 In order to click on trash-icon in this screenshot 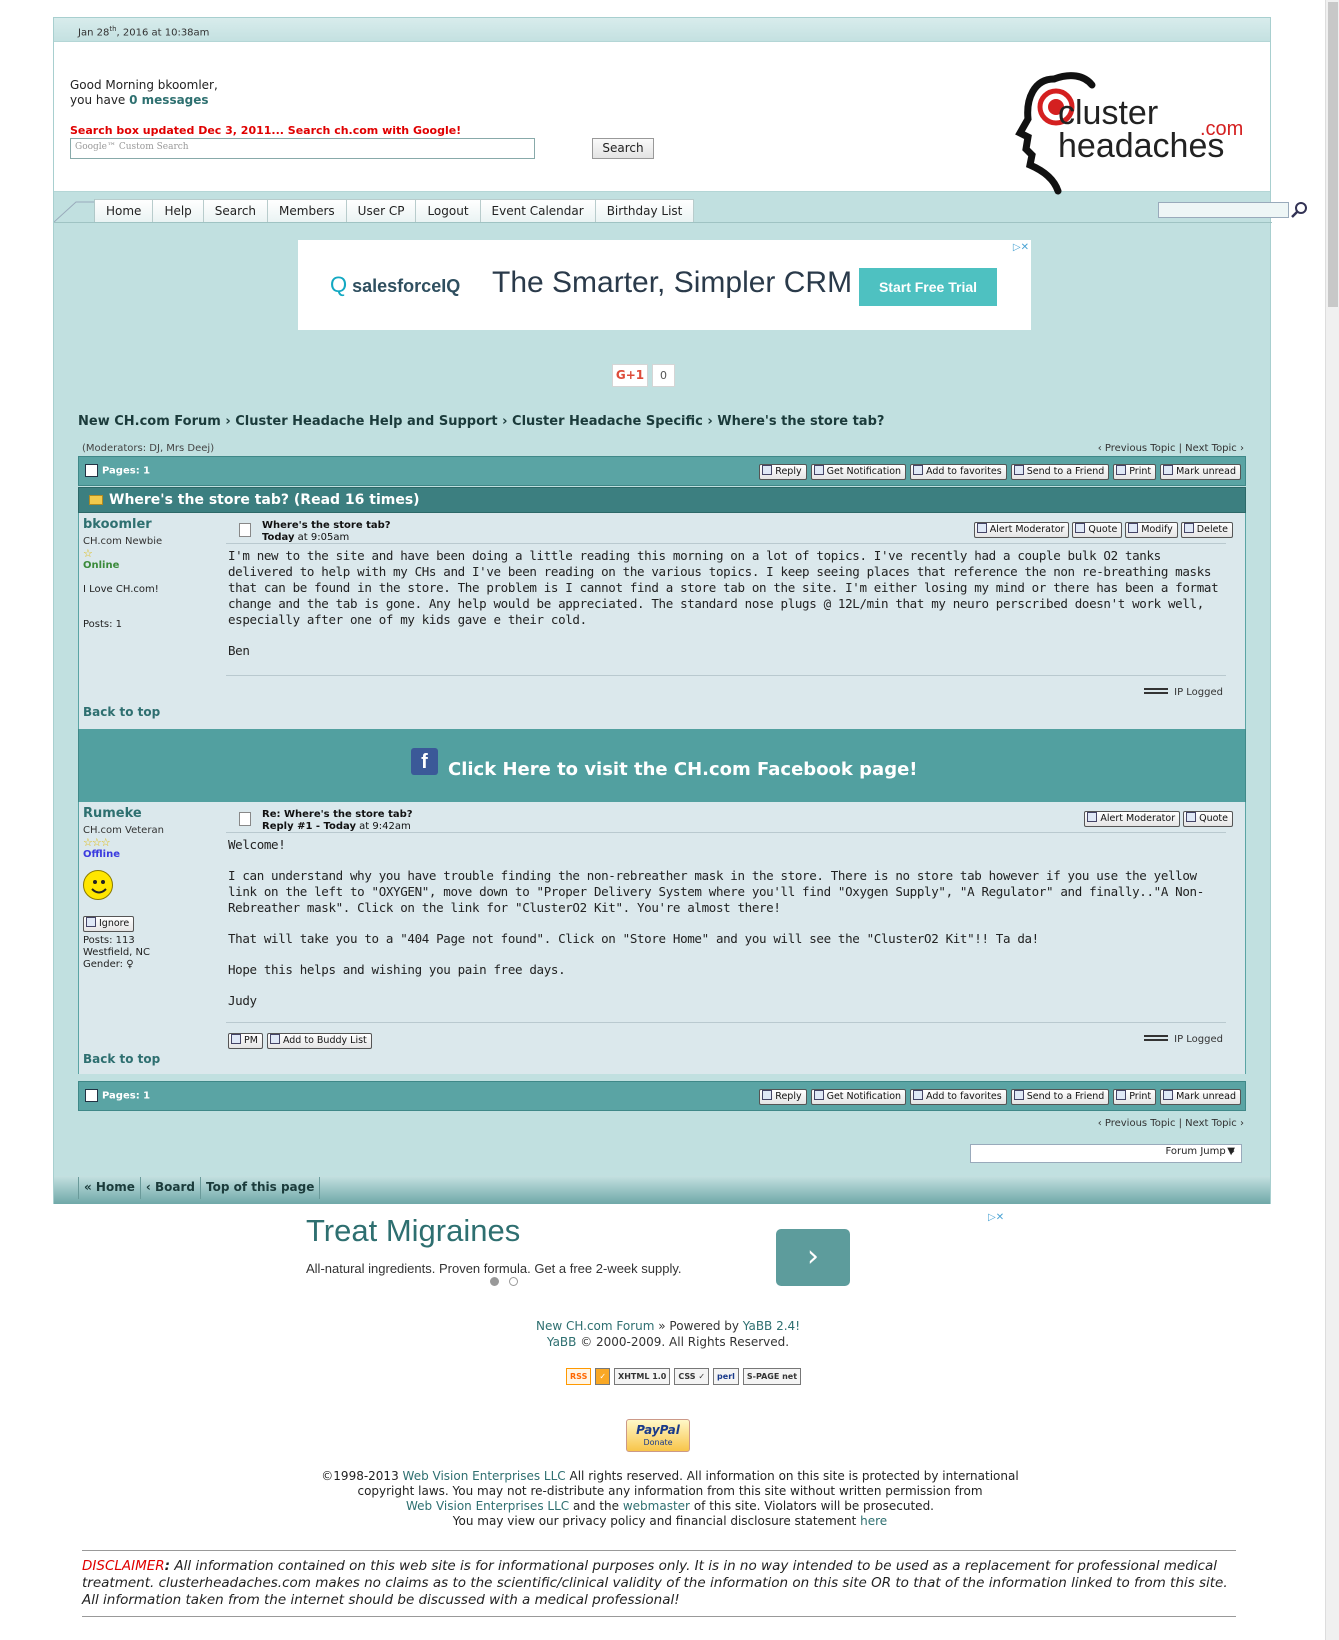, I will do `click(1188, 528)`.